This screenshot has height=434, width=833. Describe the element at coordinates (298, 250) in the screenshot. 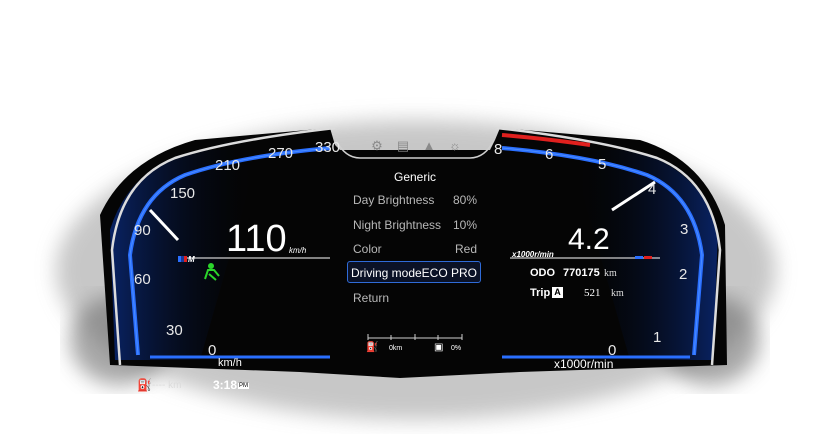

I see `speed-unit: km/h` at that location.